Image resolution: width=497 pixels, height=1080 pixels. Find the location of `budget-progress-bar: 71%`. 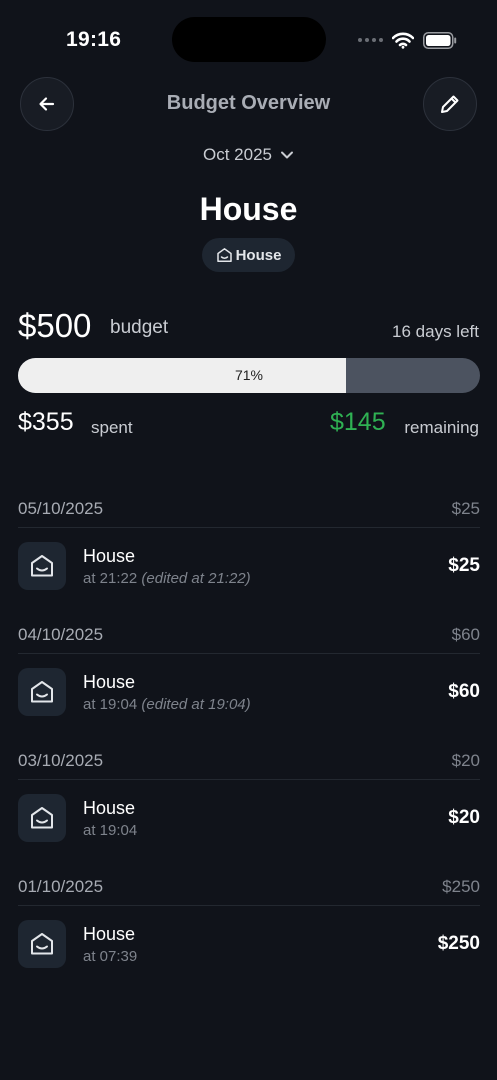

budget-progress-bar: 71% is located at coordinates (249, 375).